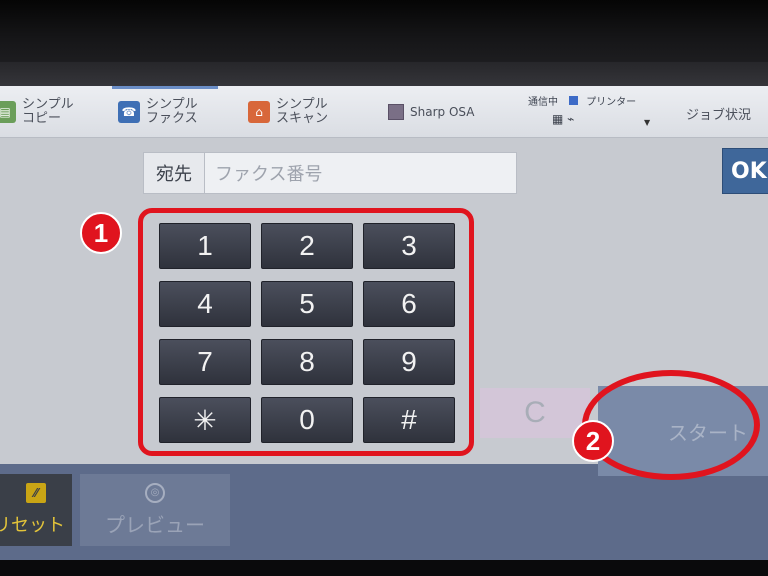  What do you see at coordinates (409, 420) in the screenshot?
I see `key-hash: #` at bounding box center [409, 420].